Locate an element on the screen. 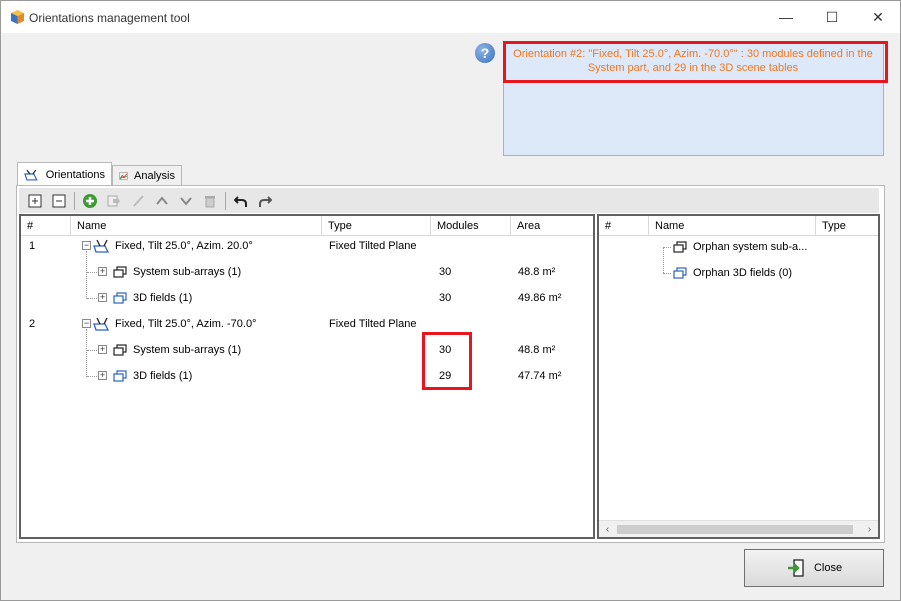  chart-icon is located at coordinates (123, 176).